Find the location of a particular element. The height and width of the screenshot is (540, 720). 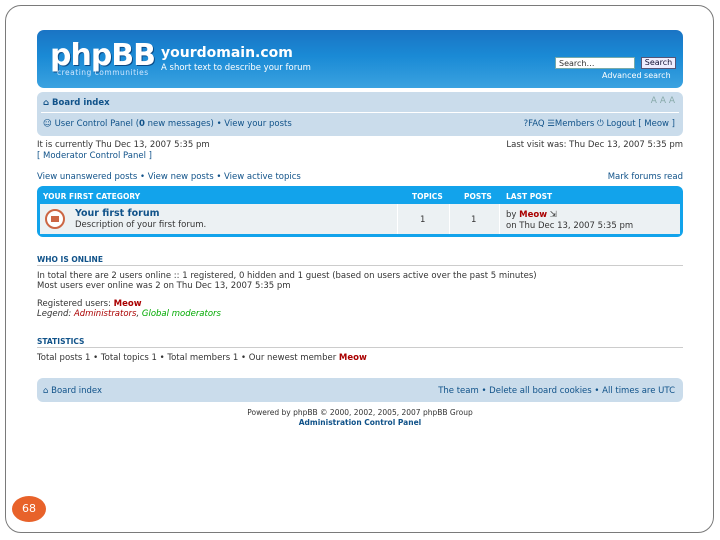

logo-tagline: creating communities is located at coordinates (103, 72).